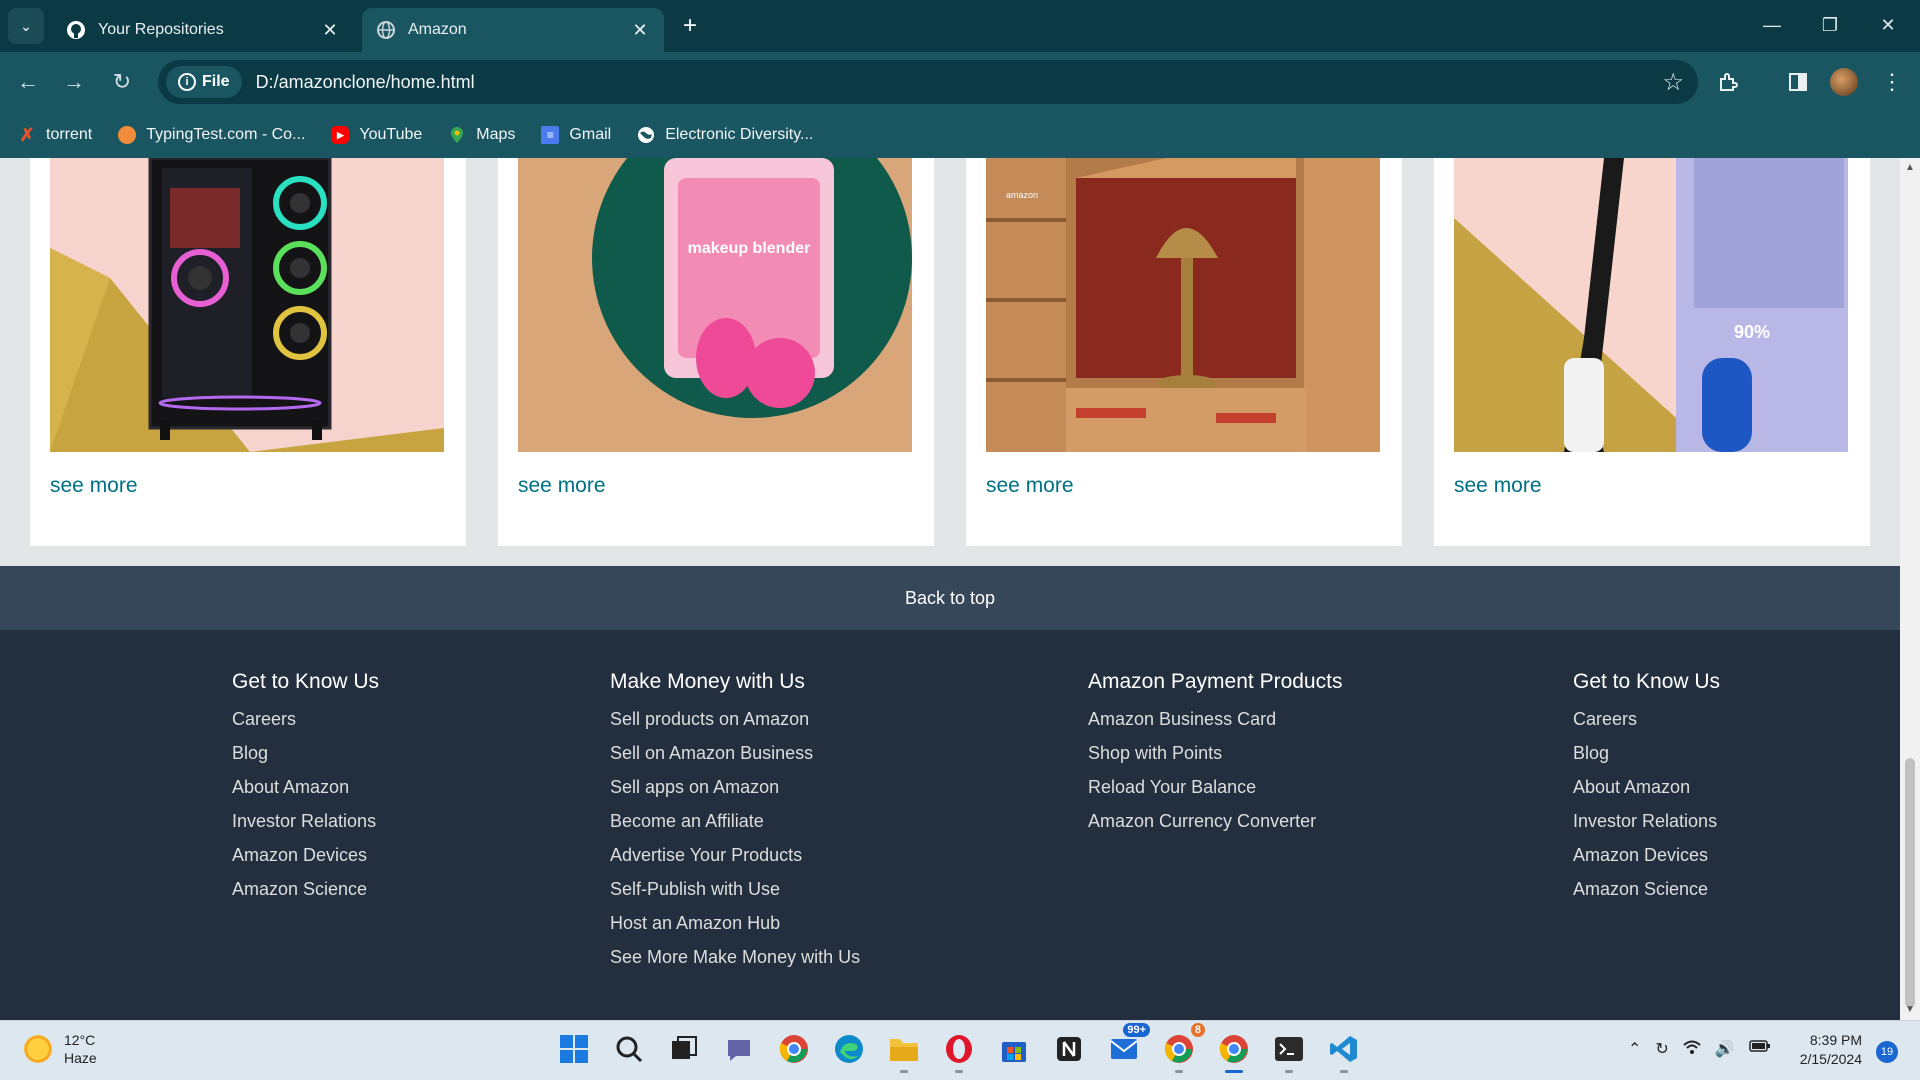 This screenshot has height=1080, width=1920. Describe the element at coordinates (849, 1049) in the screenshot. I see `edge-icon` at that location.